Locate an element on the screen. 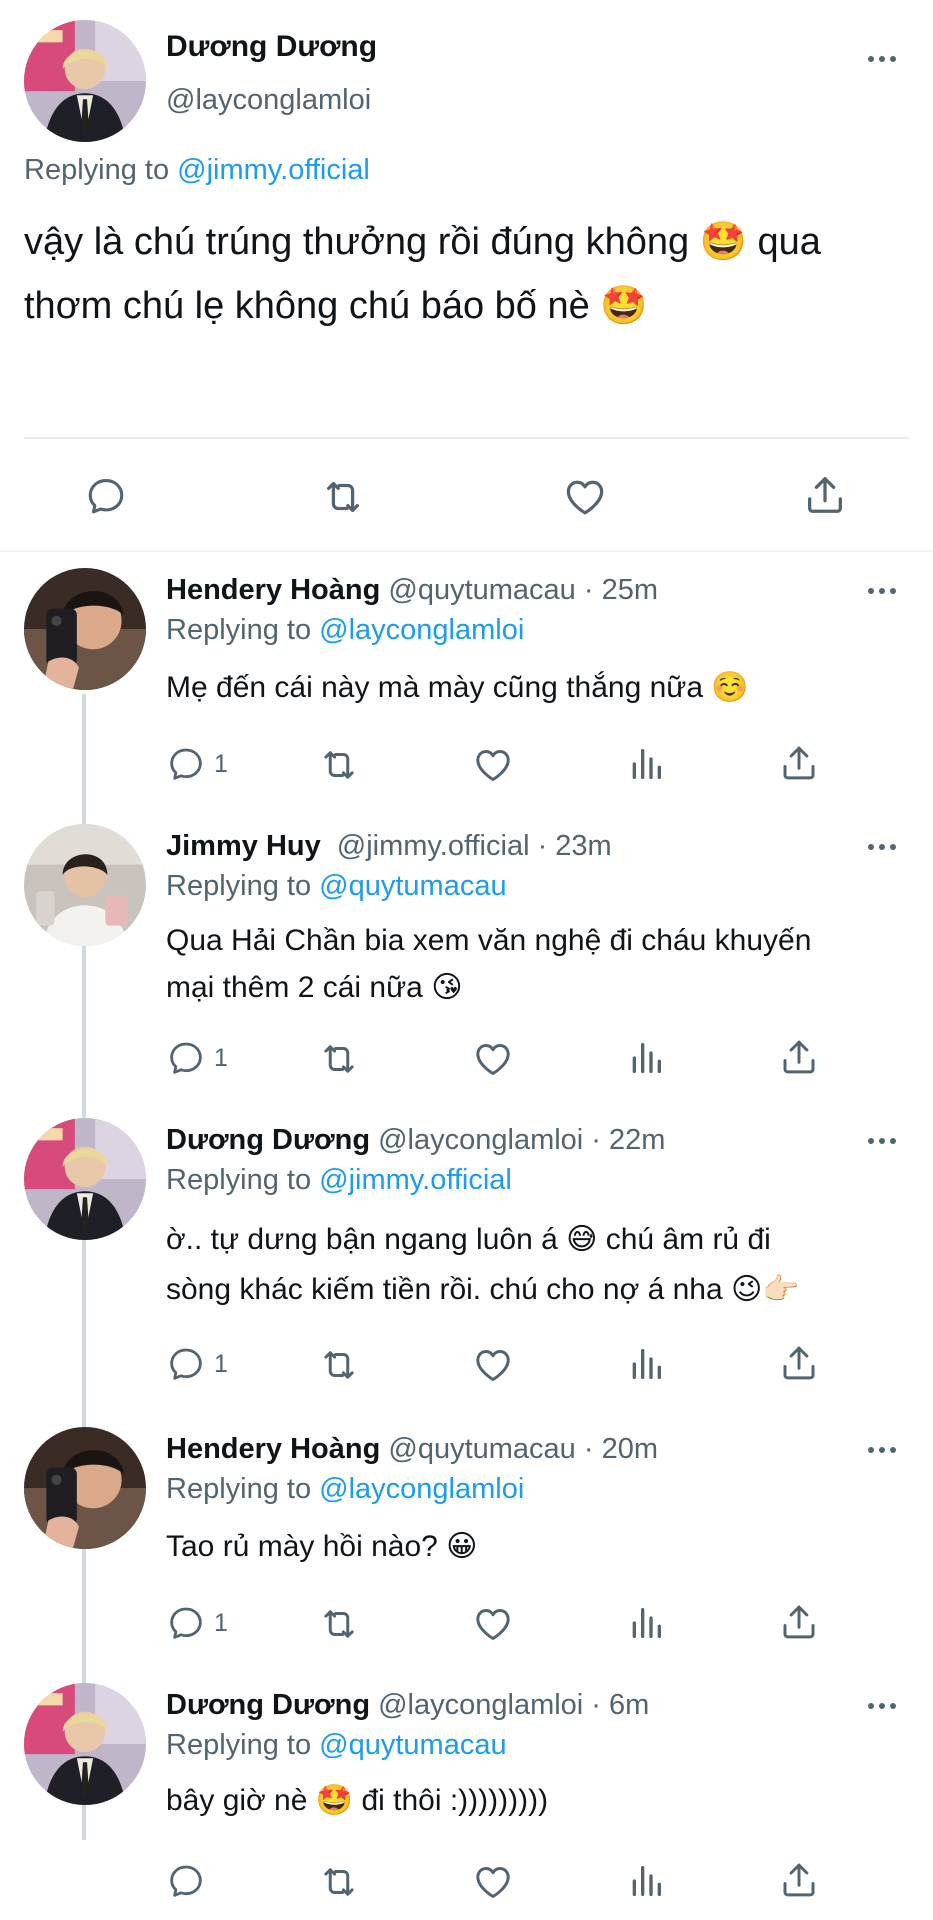 The width and height of the screenshot is (933, 1920). reply-text-line2: mại thêm 2 cái nữa 😘 is located at coordinates (314, 987).